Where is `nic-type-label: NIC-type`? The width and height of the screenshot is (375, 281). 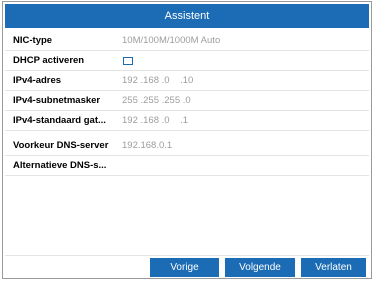 nic-type-label: NIC-type is located at coordinates (33, 40).